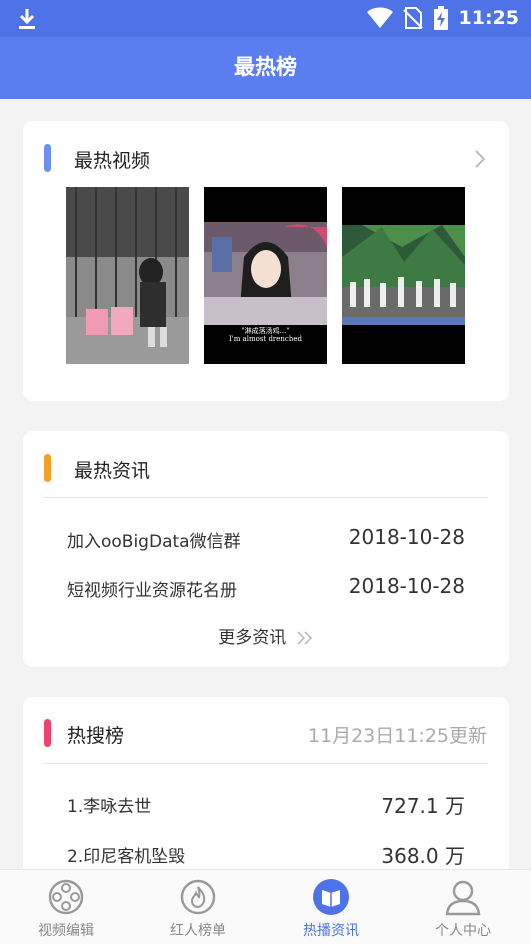 The width and height of the screenshot is (531, 944). Describe the element at coordinates (265, 275) in the screenshot. I see `video-thumbnail: "淋成落汤鸡..." I'm almost drenched` at that location.